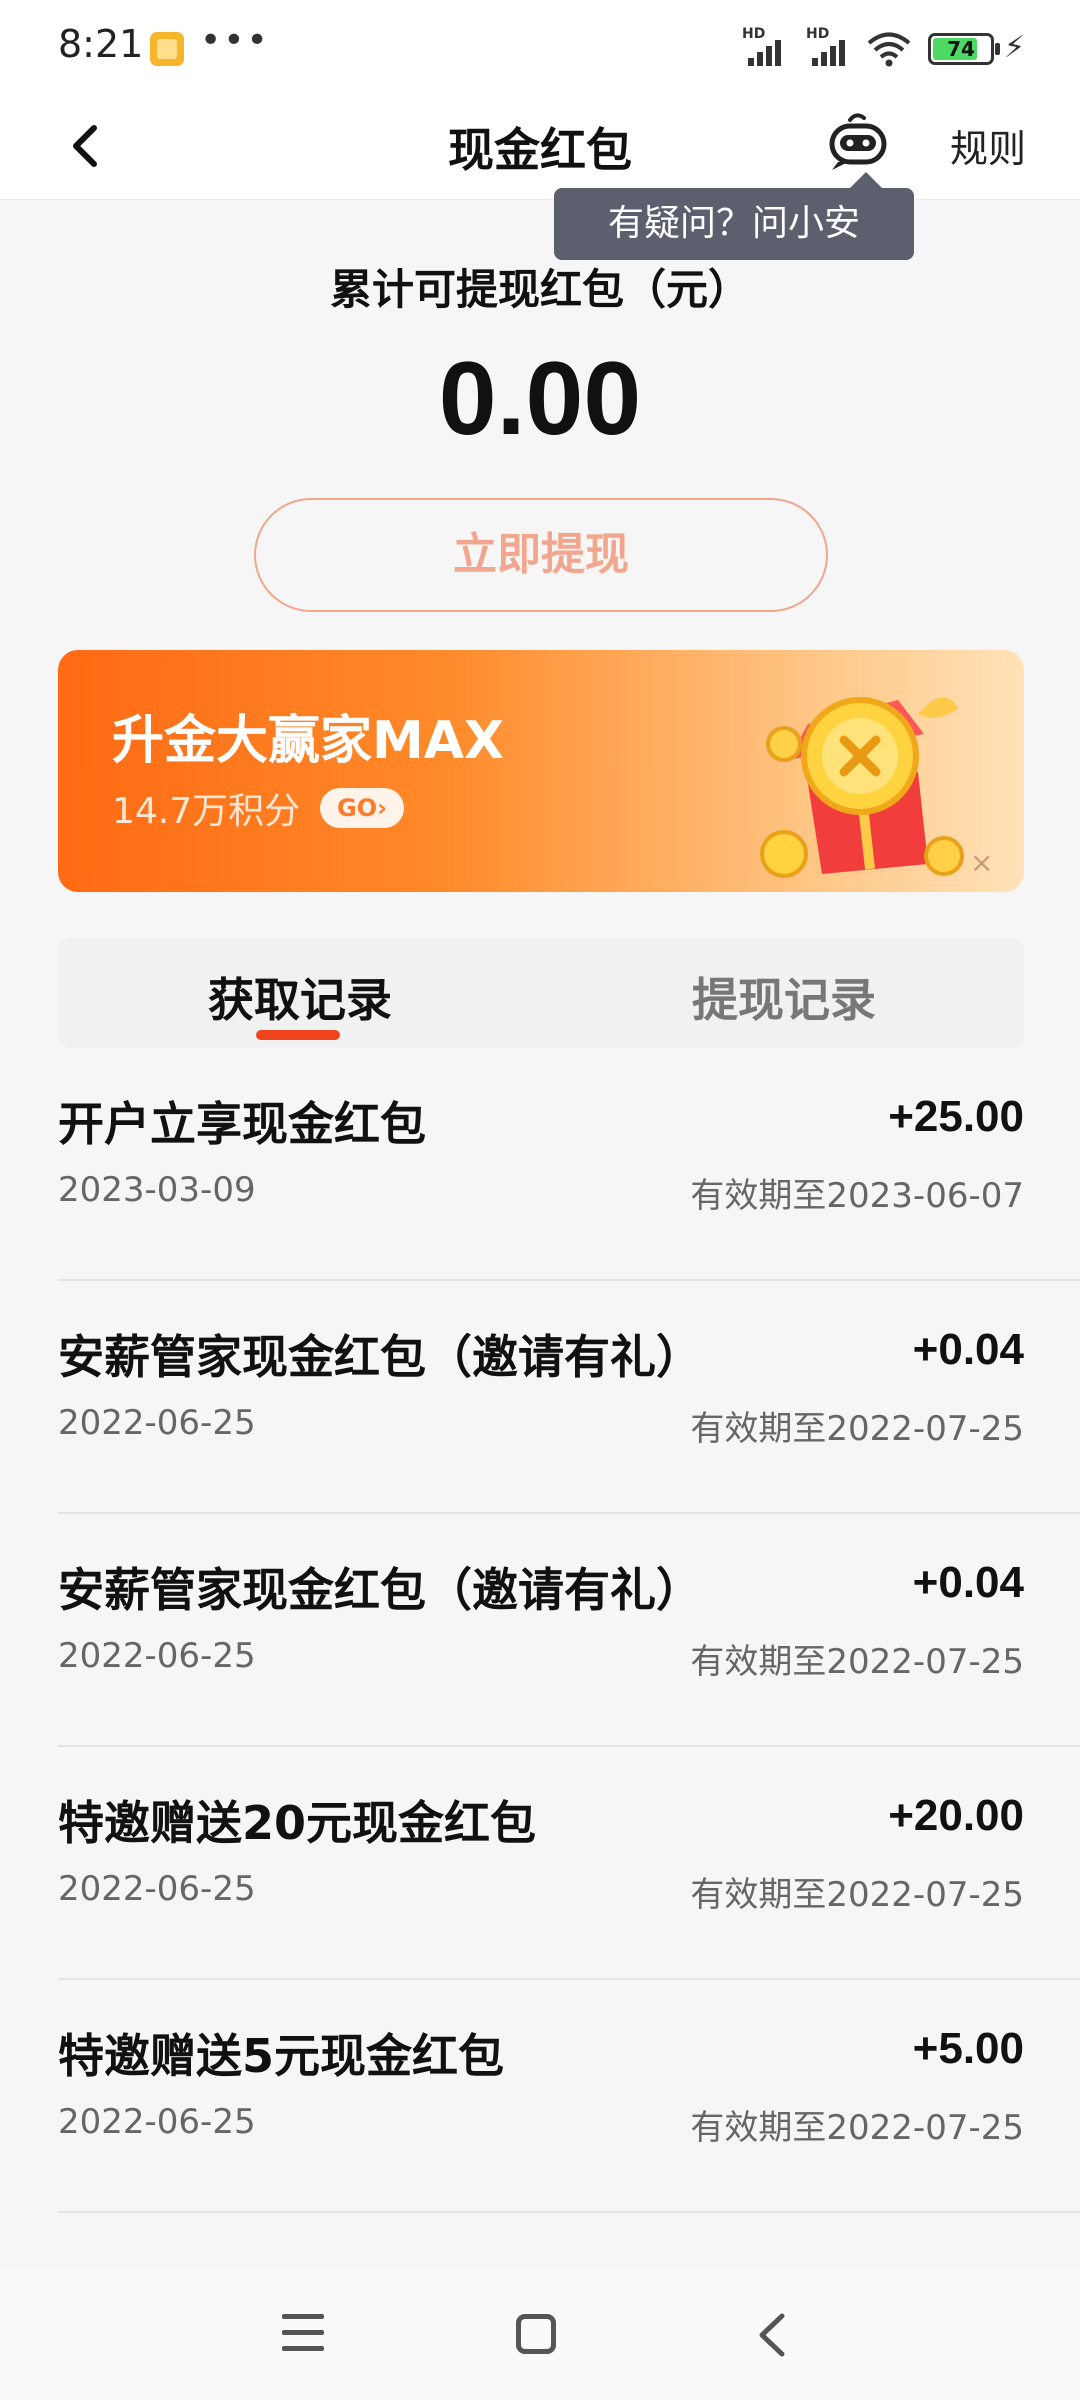 The height and width of the screenshot is (2400, 1080). I want to click on record-title: 开户立享现金红包, so click(242, 1124).